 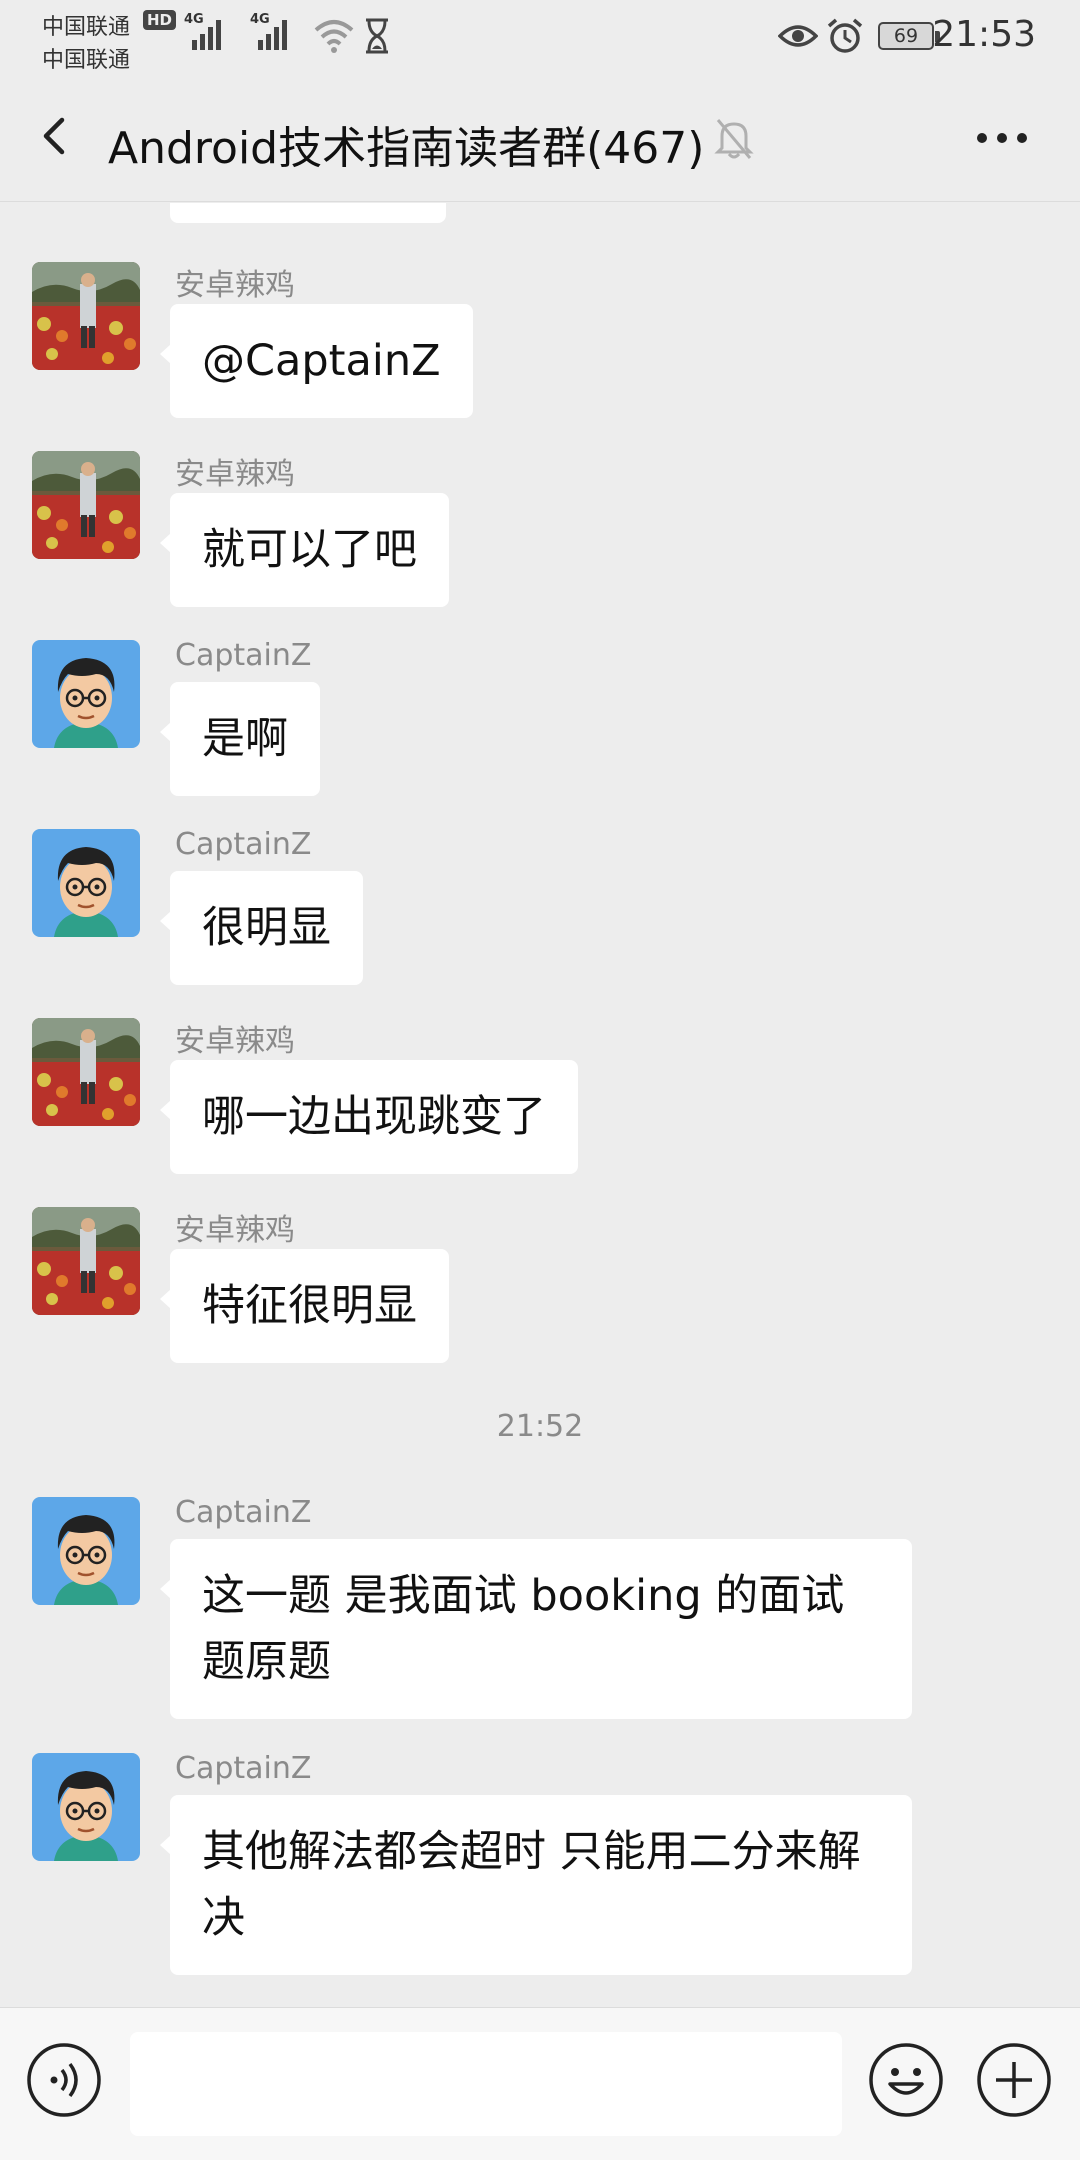 I want to click on emoji-icon, so click(x=906, y=2080).